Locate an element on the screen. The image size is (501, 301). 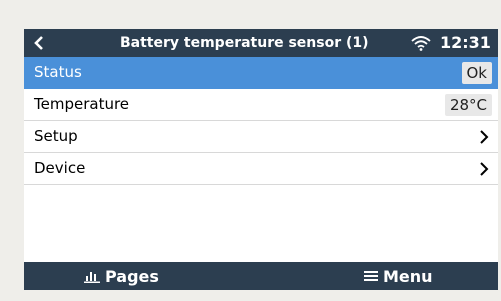
menu-row-setup: Setup is located at coordinates (261, 137).